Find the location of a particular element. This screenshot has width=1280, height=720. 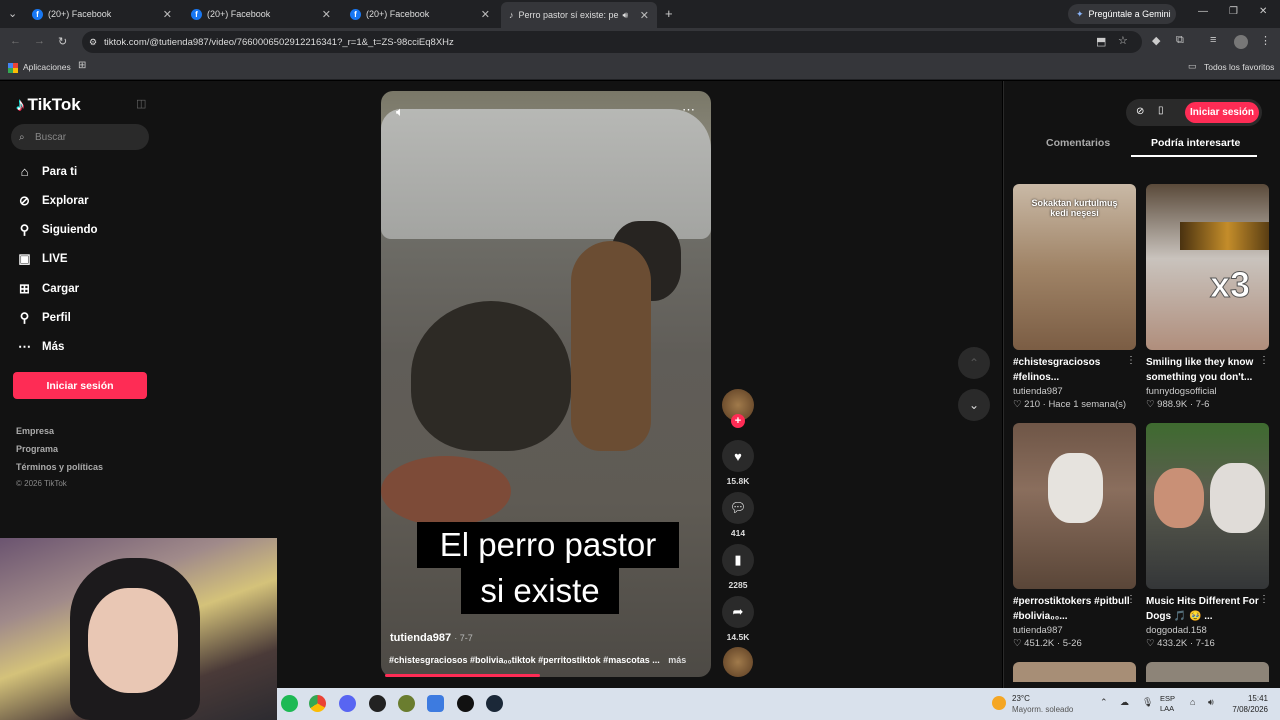

new-tab-icon: + is located at coordinates (669, 13).